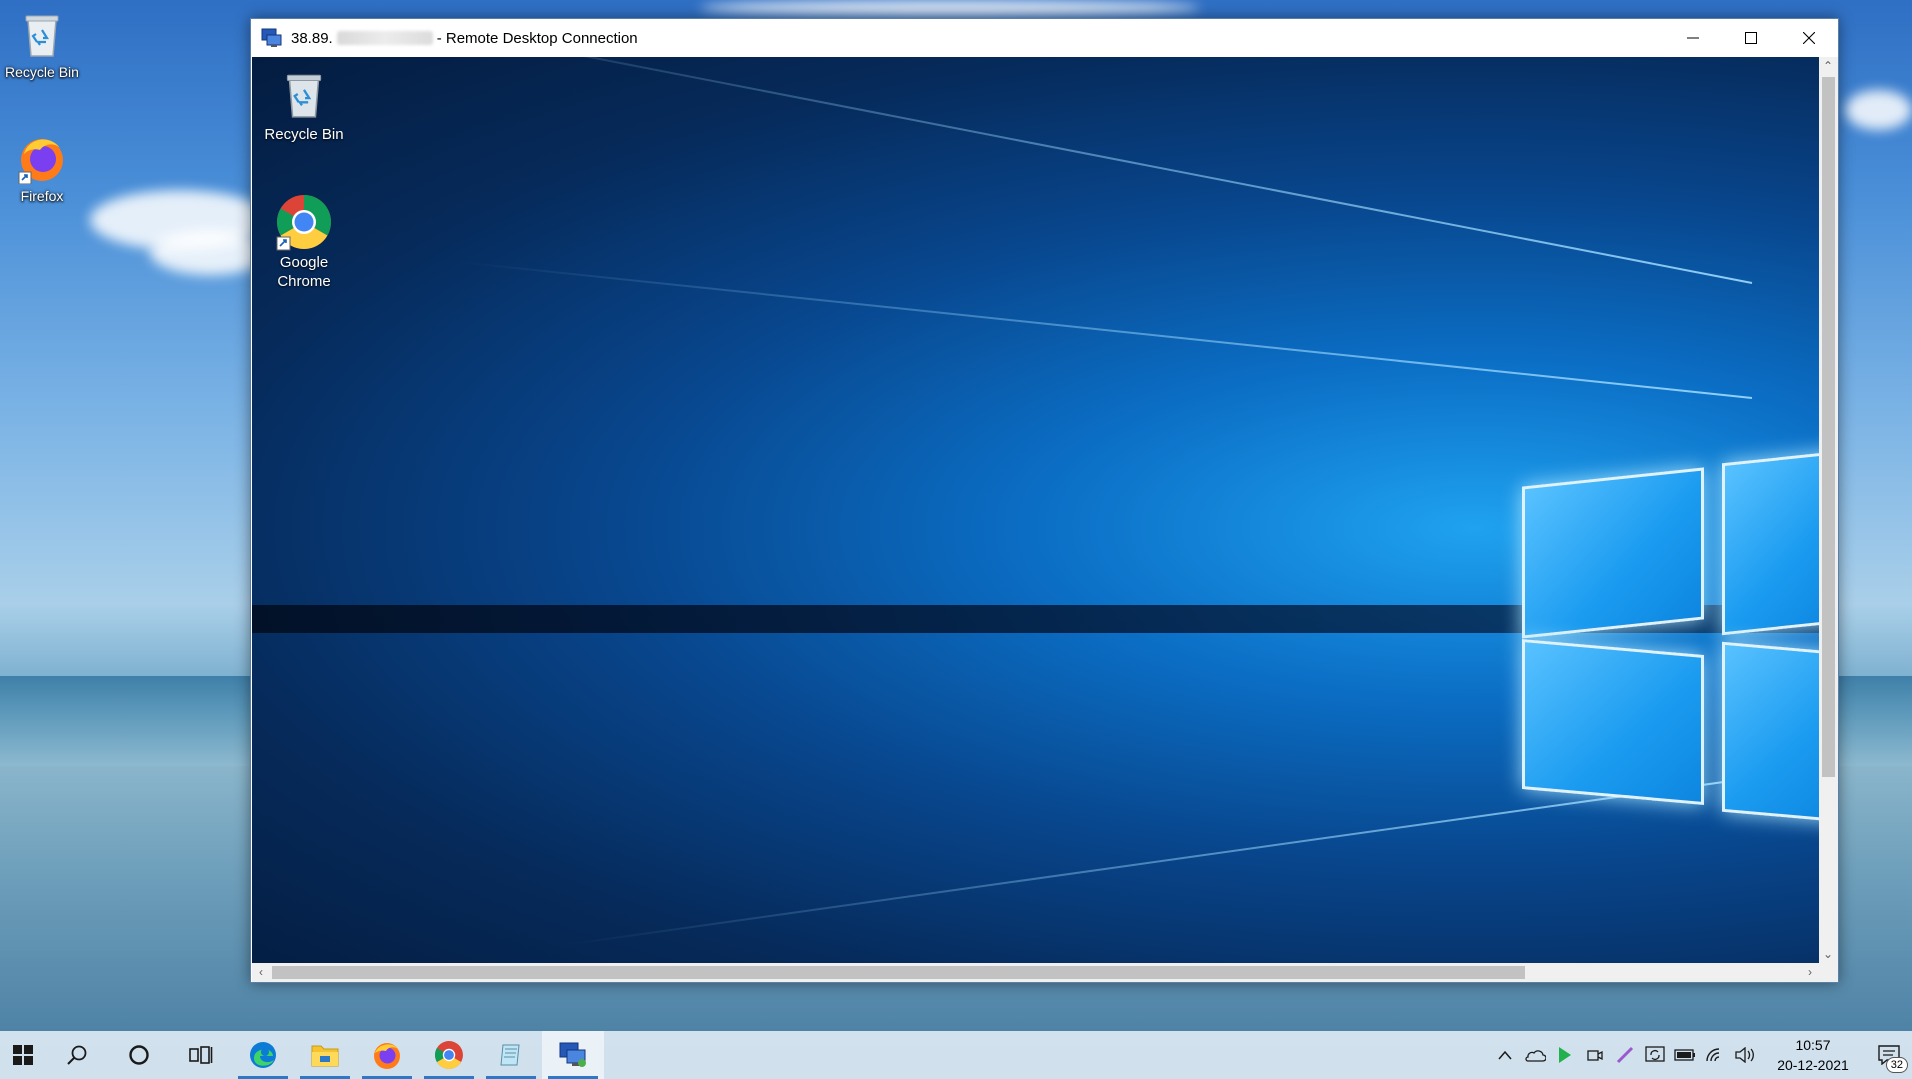  I want to click on system-tray: 10:57 20-12-2021 32, so click(1701, 1055).